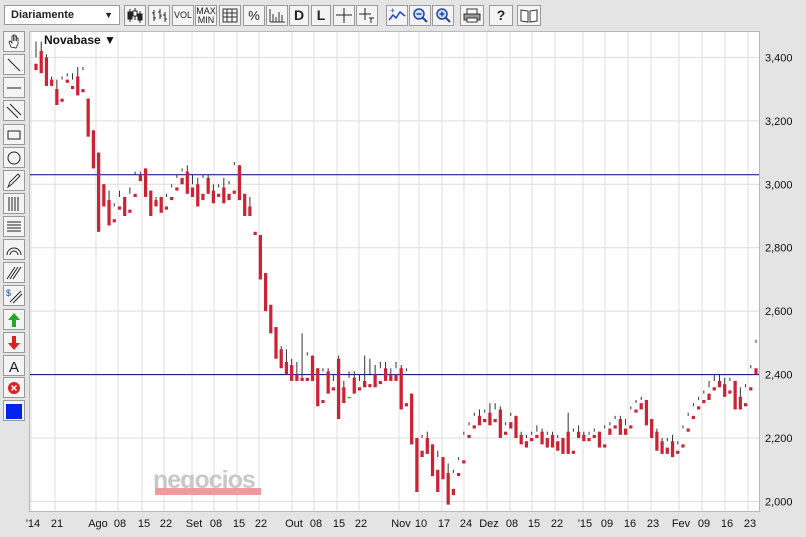 This screenshot has width=806, height=537. I want to click on x-tick-label: Nov, so click(401, 524).